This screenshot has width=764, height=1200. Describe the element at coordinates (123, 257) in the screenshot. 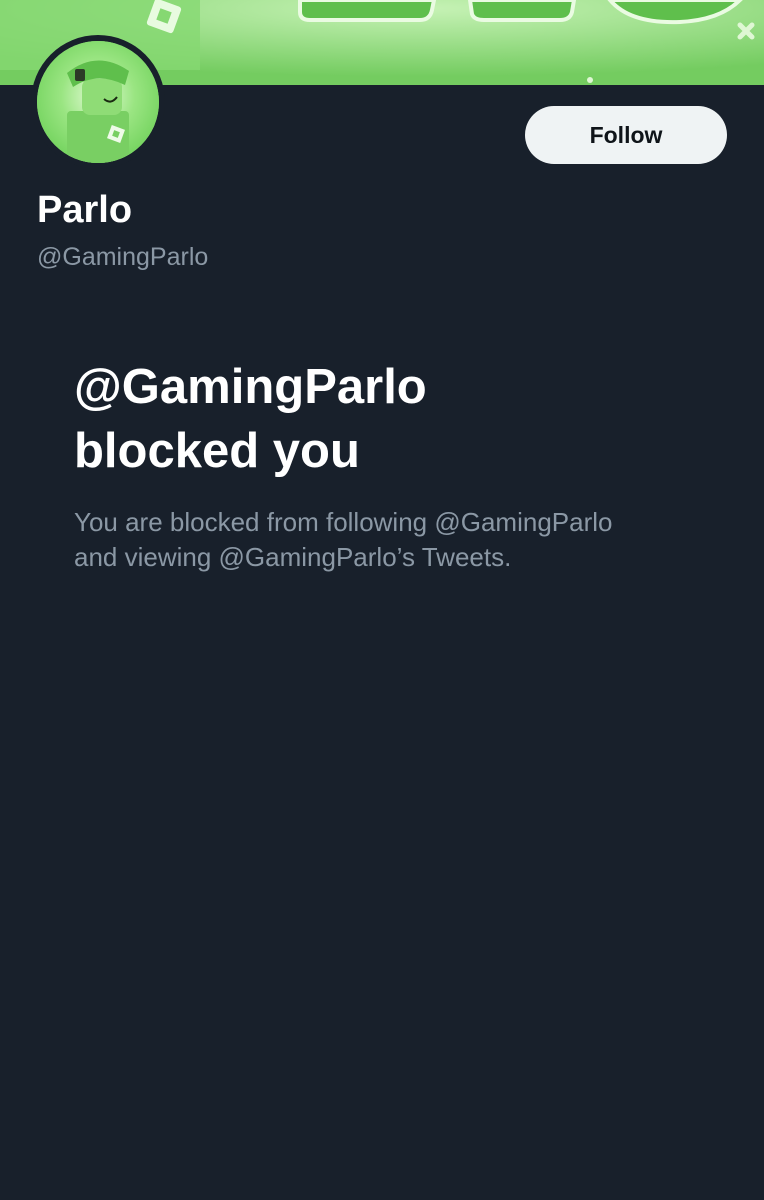

I see `profile-handle: @GamingParlo` at that location.